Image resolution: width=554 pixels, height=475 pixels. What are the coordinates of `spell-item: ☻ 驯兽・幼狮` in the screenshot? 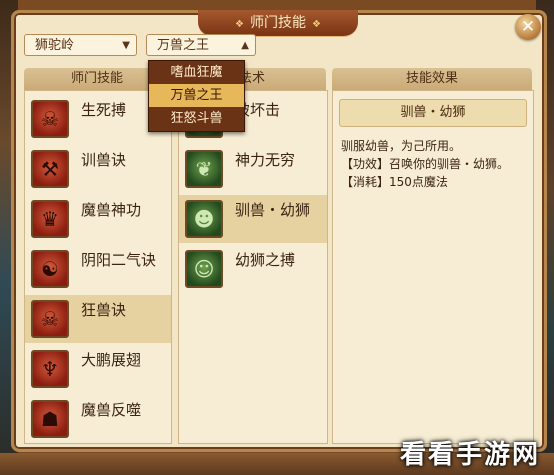 It's located at (253, 219).